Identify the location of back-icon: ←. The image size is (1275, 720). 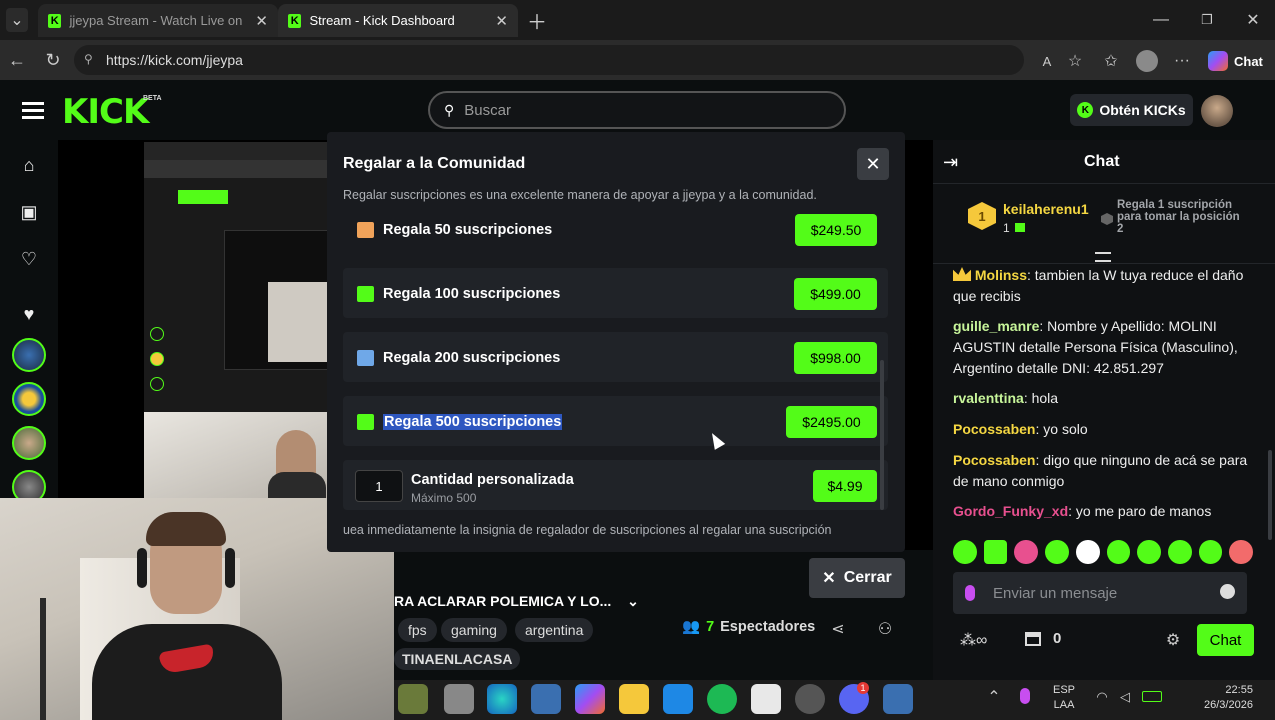
(17, 60).